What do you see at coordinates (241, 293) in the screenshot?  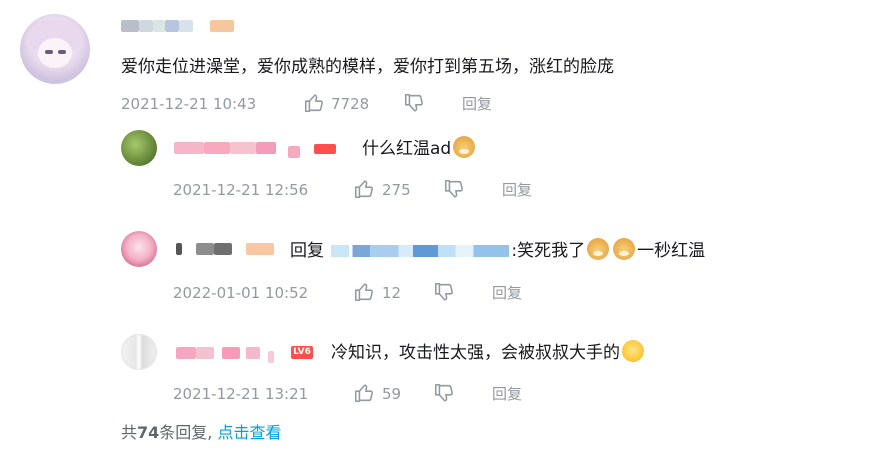 I see `reply-timestamp: 2022-01-01 10:52` at bounding box center [241, 293].